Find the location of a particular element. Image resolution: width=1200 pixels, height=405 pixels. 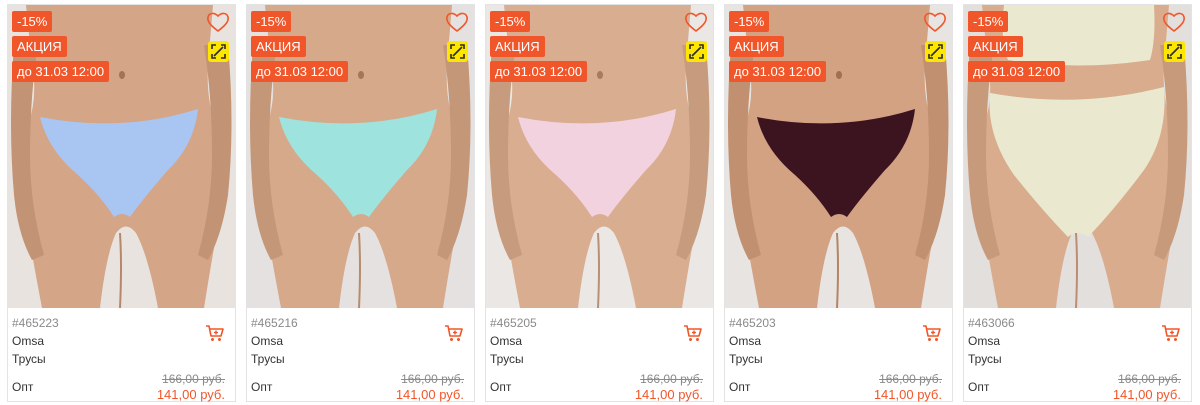

product-sku: #465223 is located at coordinates (35, 323).